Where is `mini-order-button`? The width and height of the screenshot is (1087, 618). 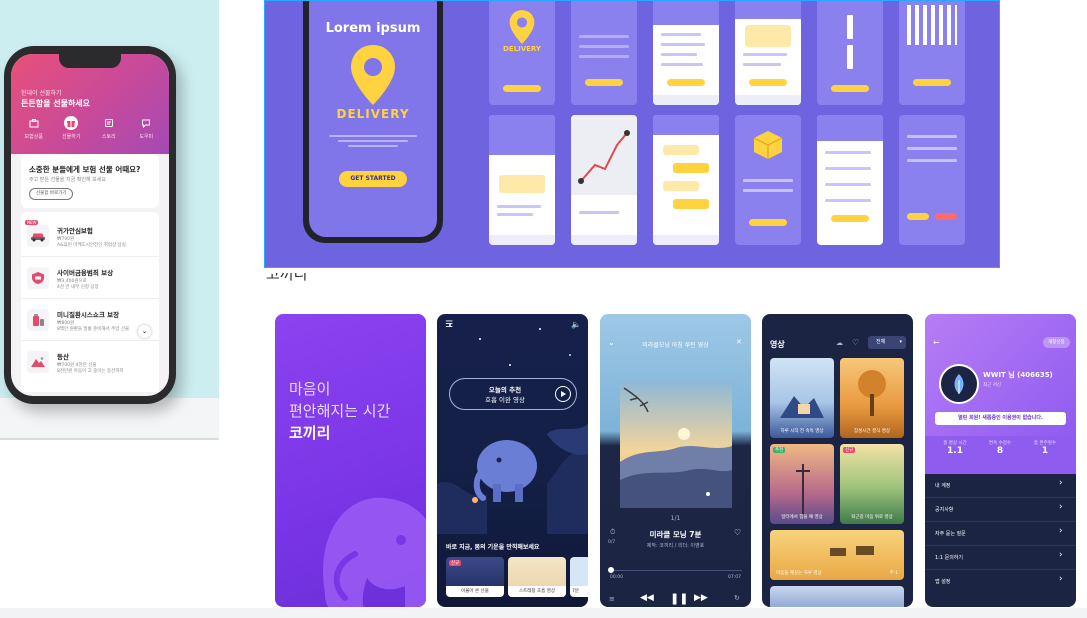
mini-order-button is located at coordinates (686, 82).